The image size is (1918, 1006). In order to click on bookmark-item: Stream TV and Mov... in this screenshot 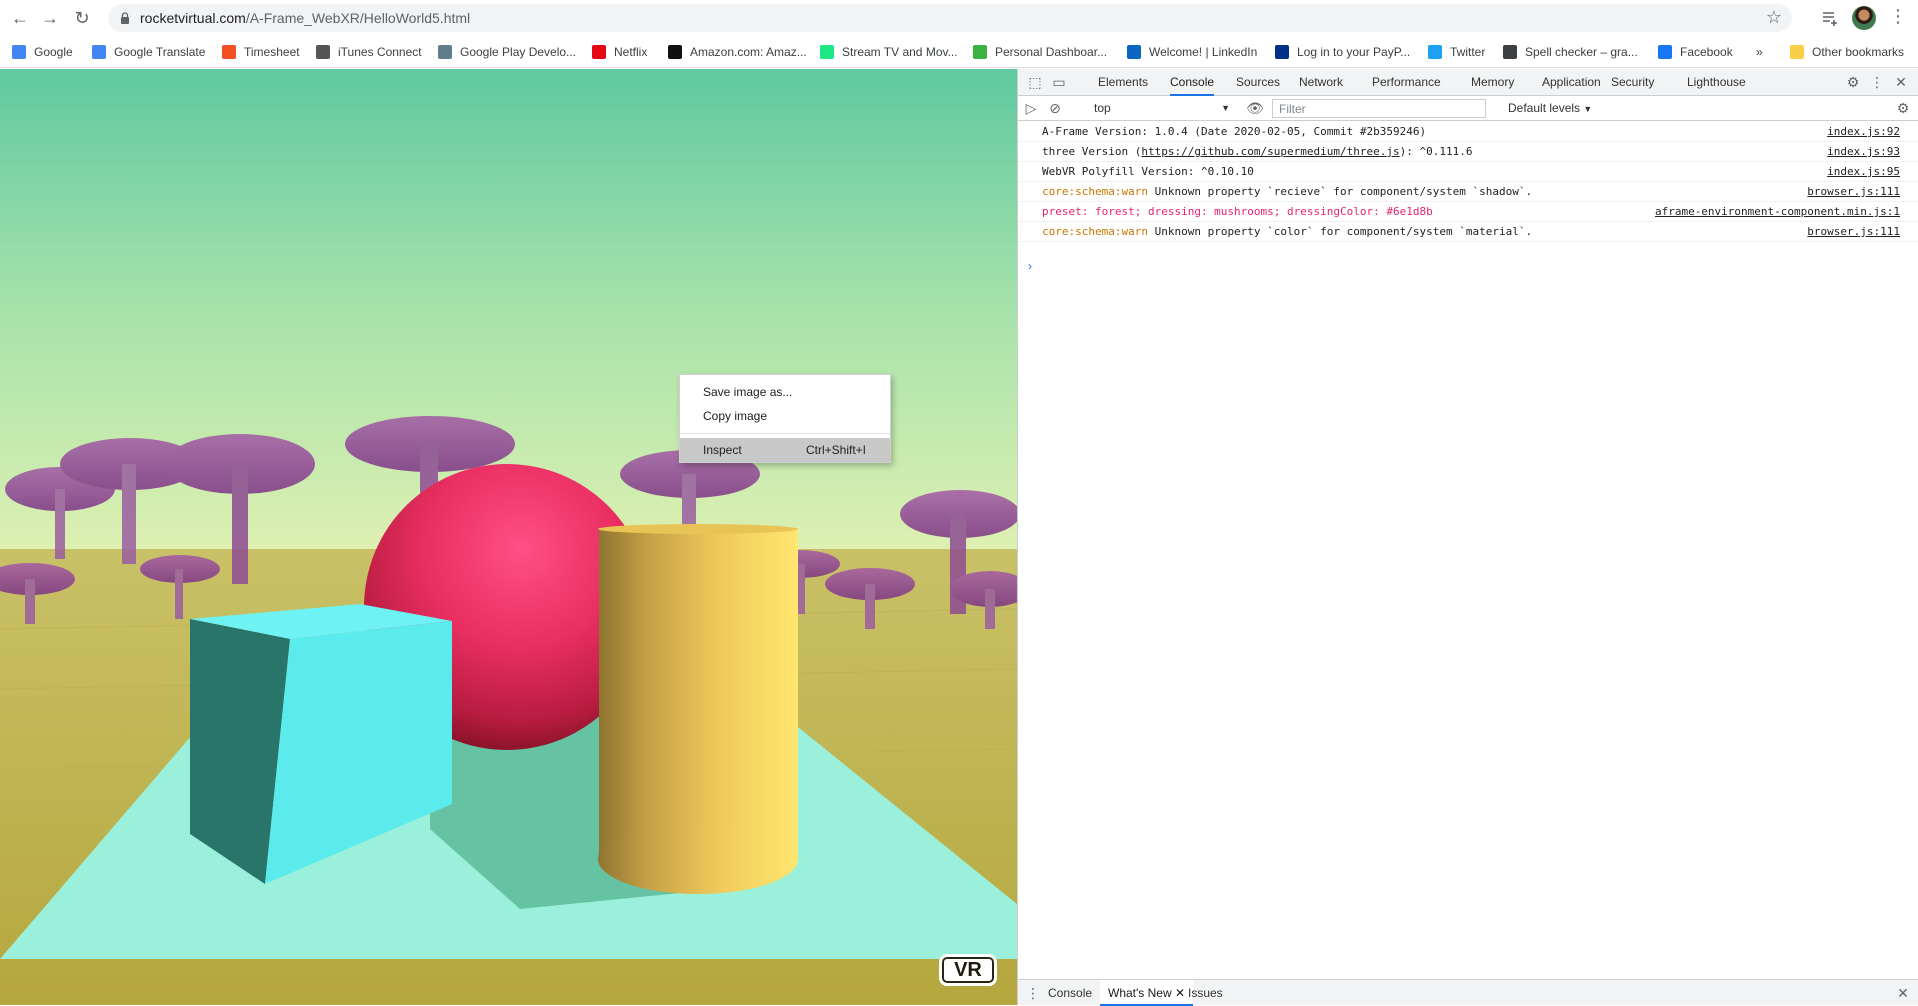, I will do `click(889, 52)`.